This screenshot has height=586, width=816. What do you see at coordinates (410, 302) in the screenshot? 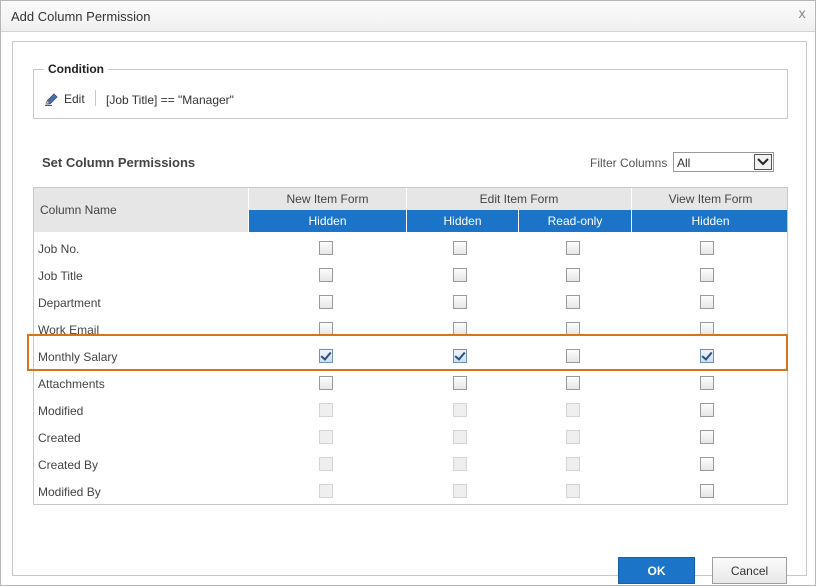
I see `table-row: Department` at bounding box center [410, 302].